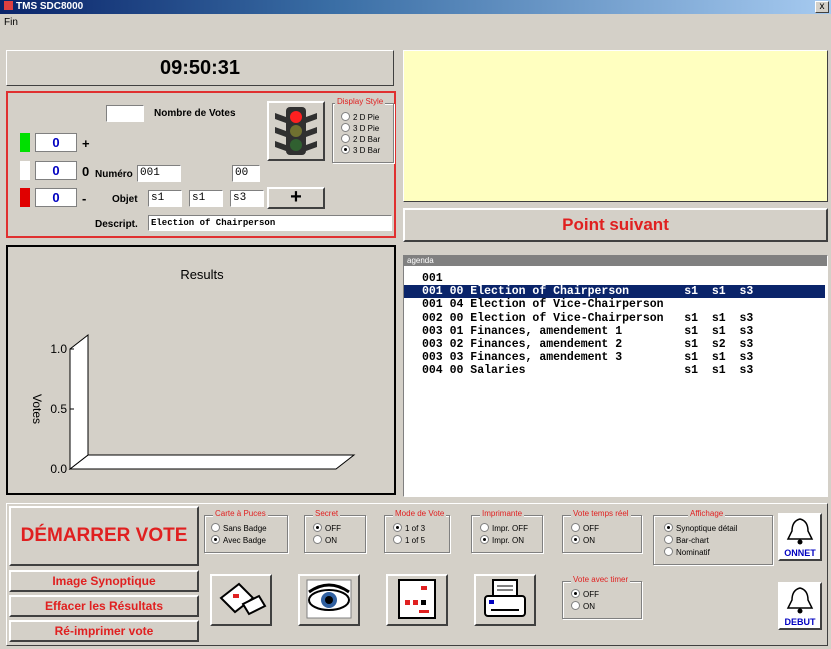 This screenshot has height=649, width=831. I want to click on numero-field: 001, so click(159, 173).